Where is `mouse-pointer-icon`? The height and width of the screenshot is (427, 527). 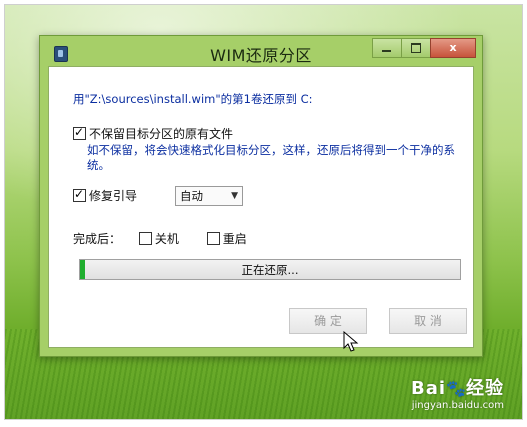
mouse-pointer-icon is located at coordinates (351, 341).